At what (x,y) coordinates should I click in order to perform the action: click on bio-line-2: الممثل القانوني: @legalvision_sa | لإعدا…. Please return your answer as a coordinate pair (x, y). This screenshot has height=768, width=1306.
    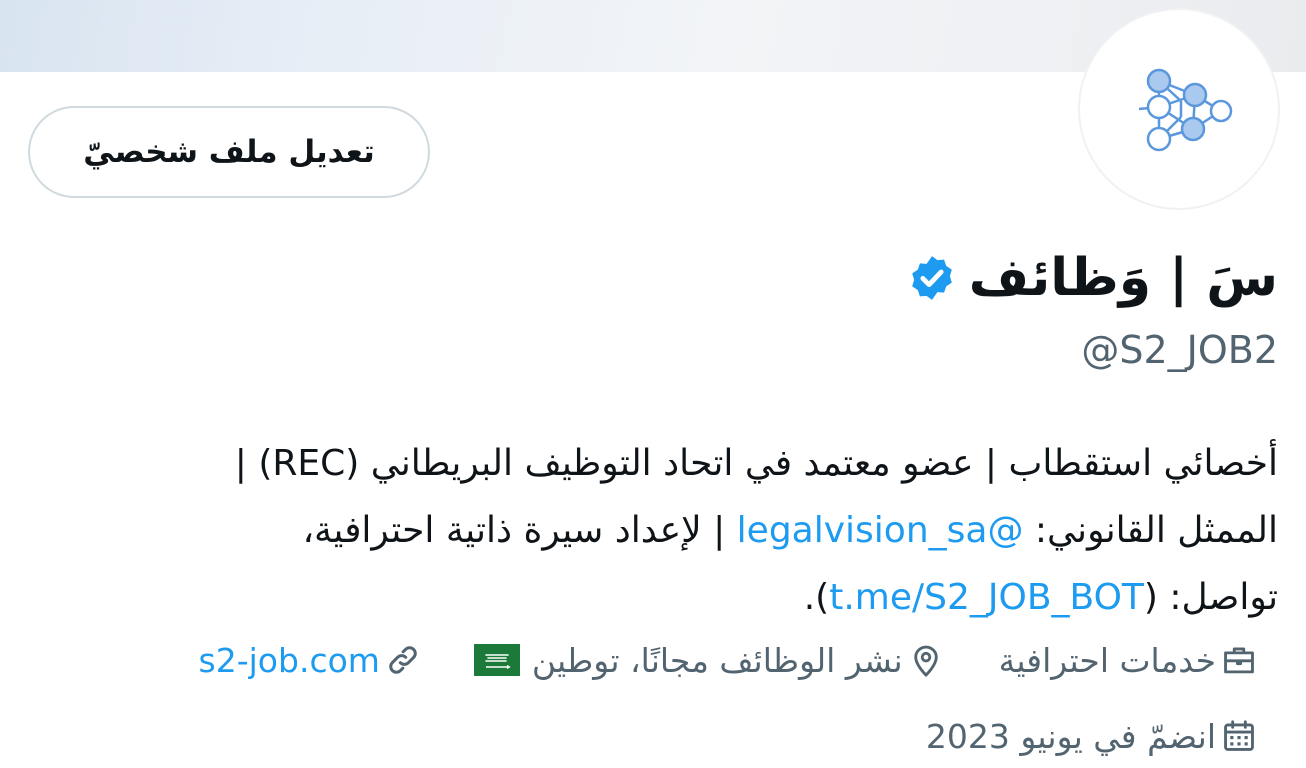
    Looking at the image, I should click on (648, 530).